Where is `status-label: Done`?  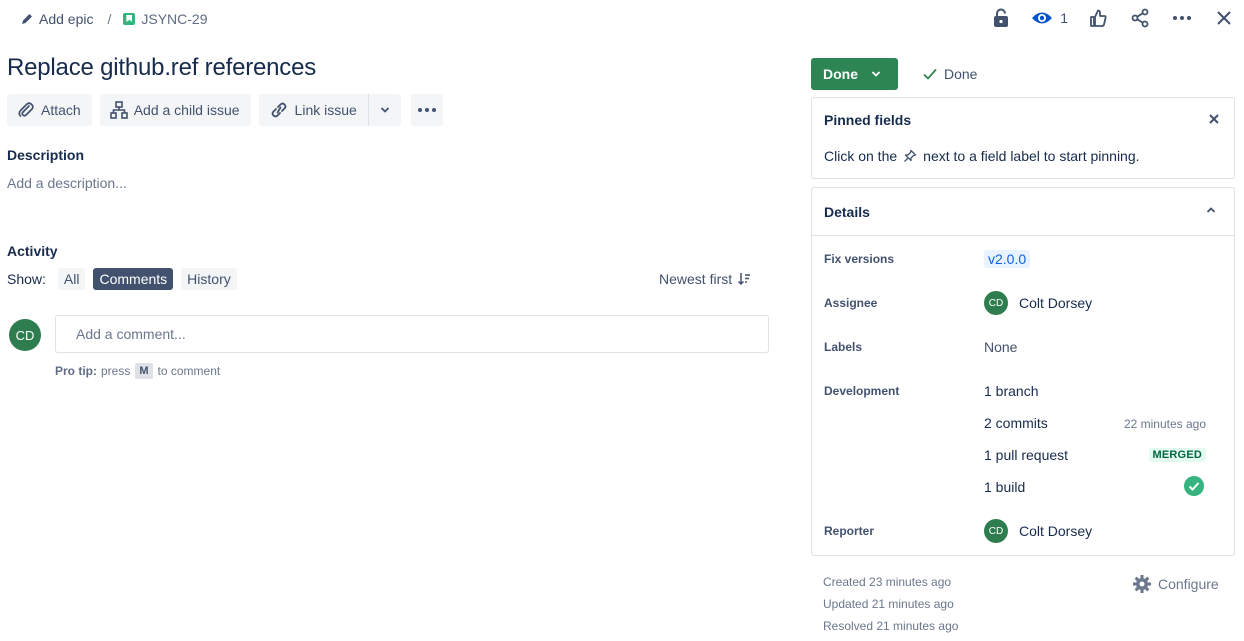 status-label: Done is located at coordinates (840, 74).